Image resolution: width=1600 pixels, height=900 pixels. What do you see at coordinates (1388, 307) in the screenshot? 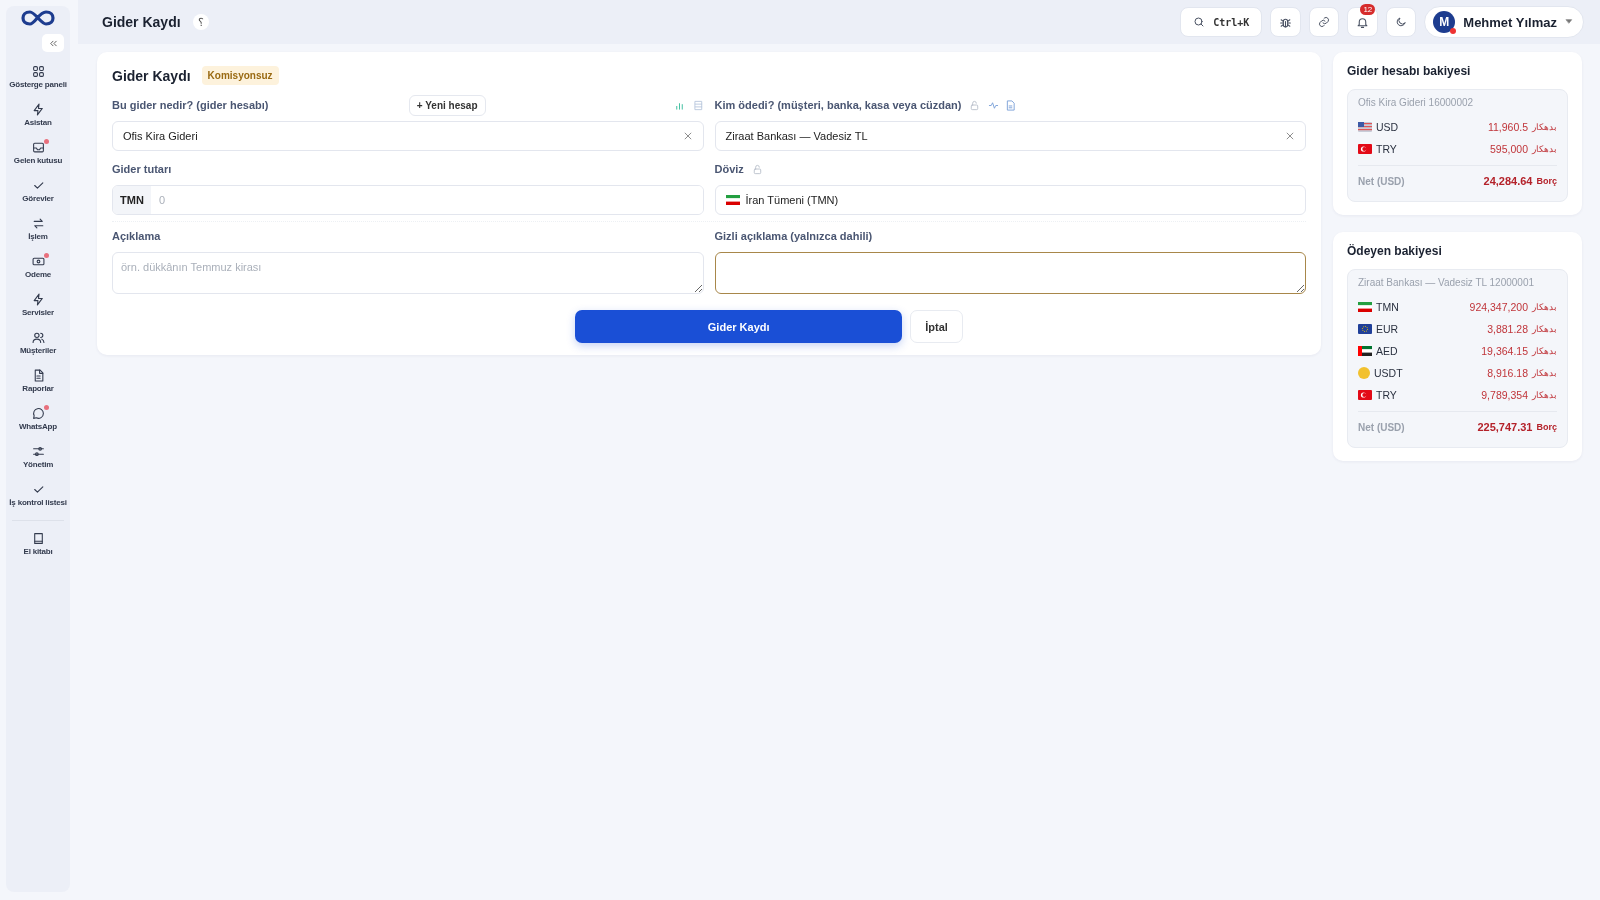
I see `currency-code: TMN` at bounding box center [1388, 307].